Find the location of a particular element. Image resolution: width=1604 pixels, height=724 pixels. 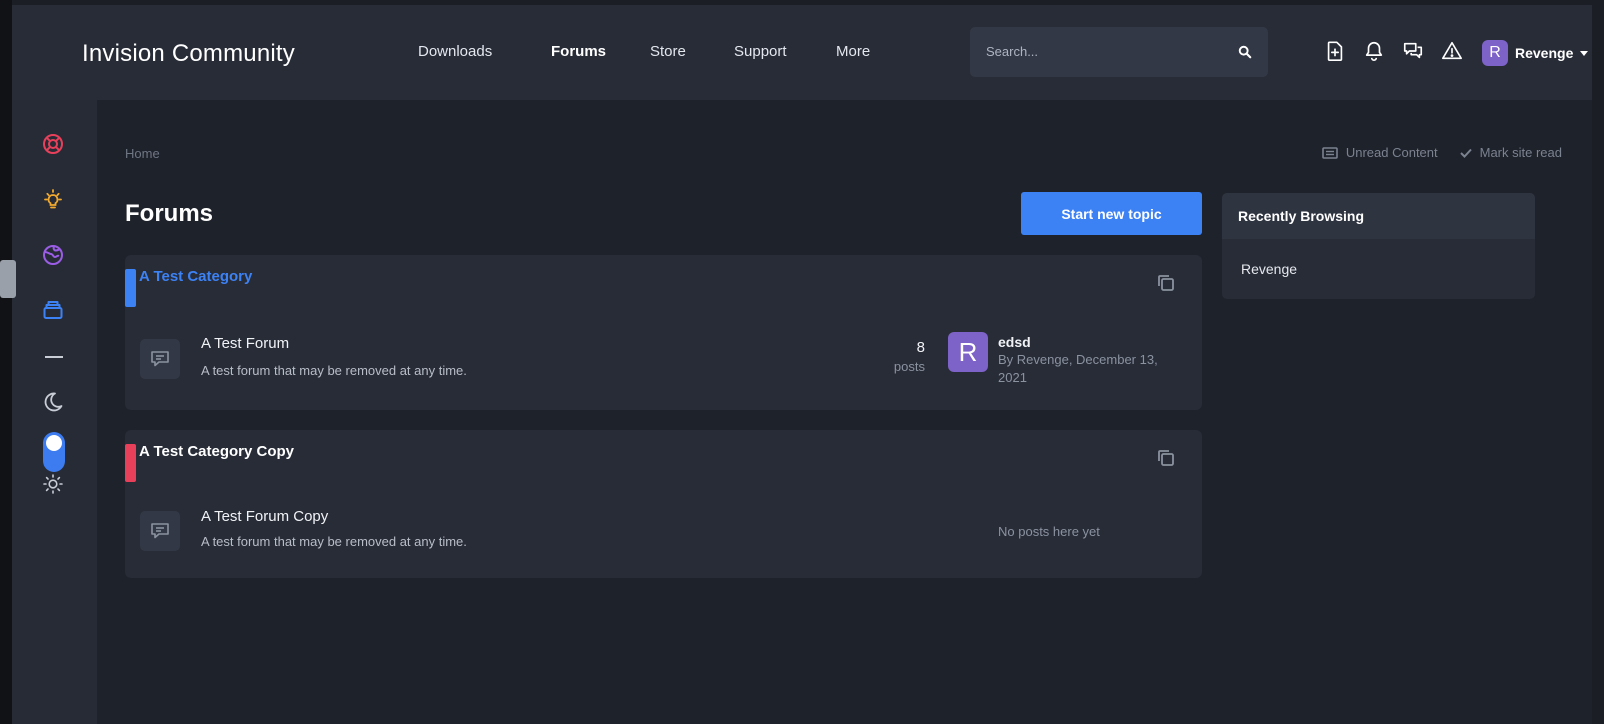

recently-browsing-widget: Recently Browsing Revenge is located at coordinates (1378, 246).